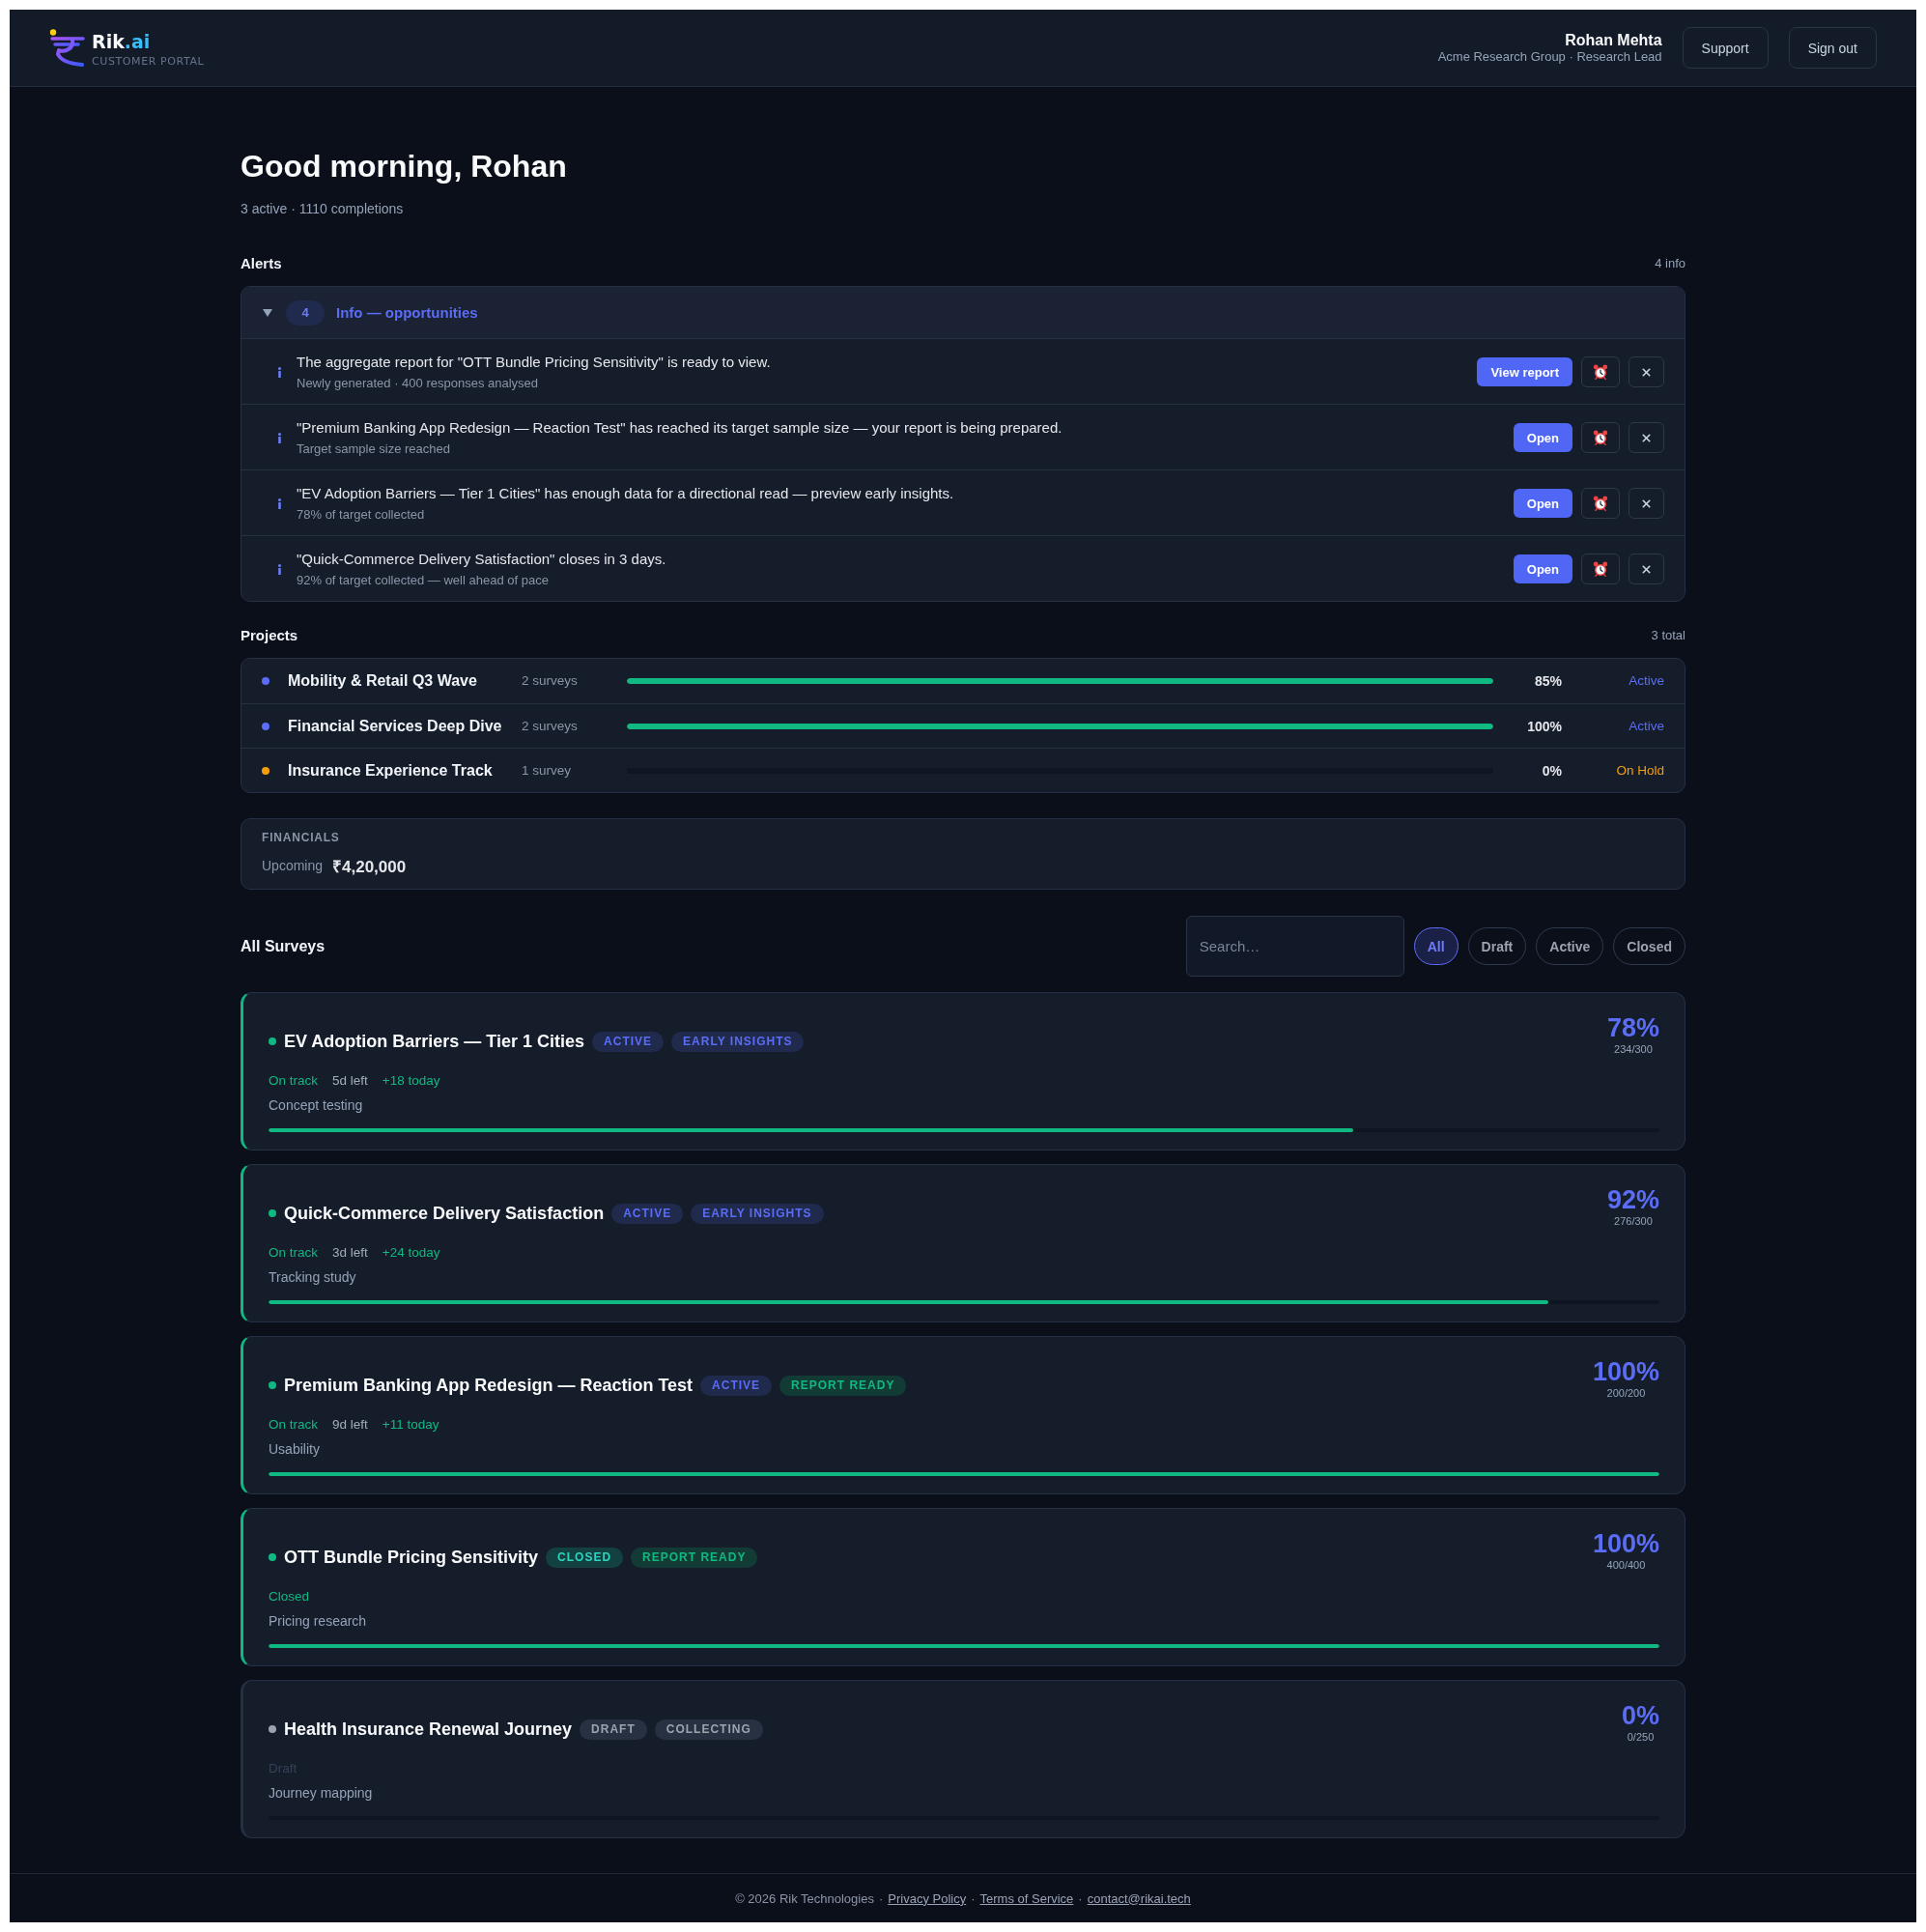 This screenshot has width=1926, height=1932. I want to click on user-name: Rohan Mehta, so click(1614, 40).